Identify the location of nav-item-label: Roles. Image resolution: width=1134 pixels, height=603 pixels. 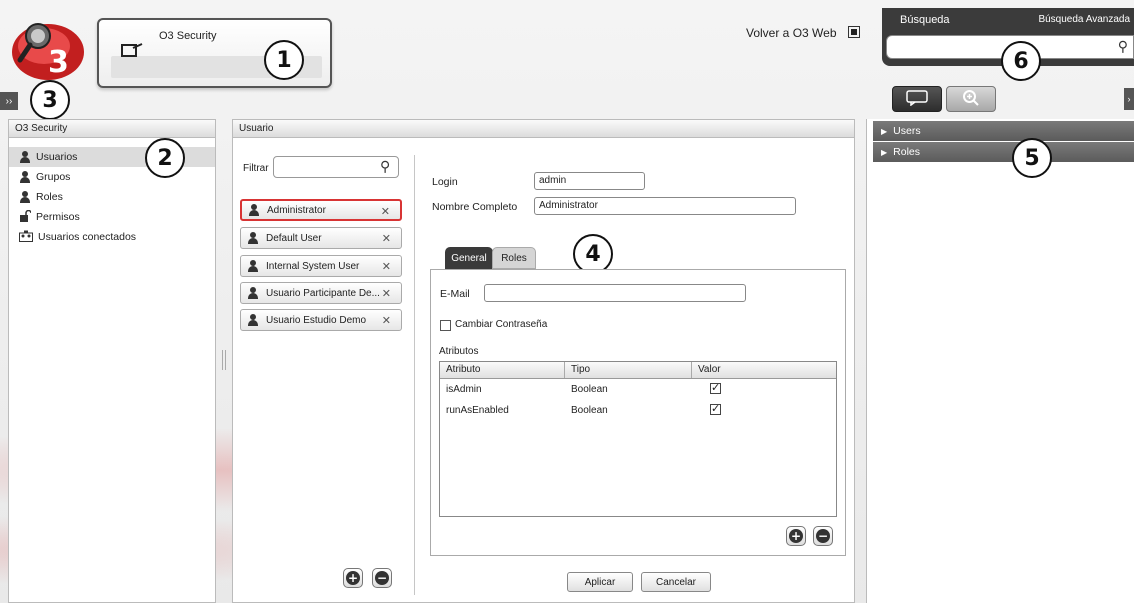
(49, 197).